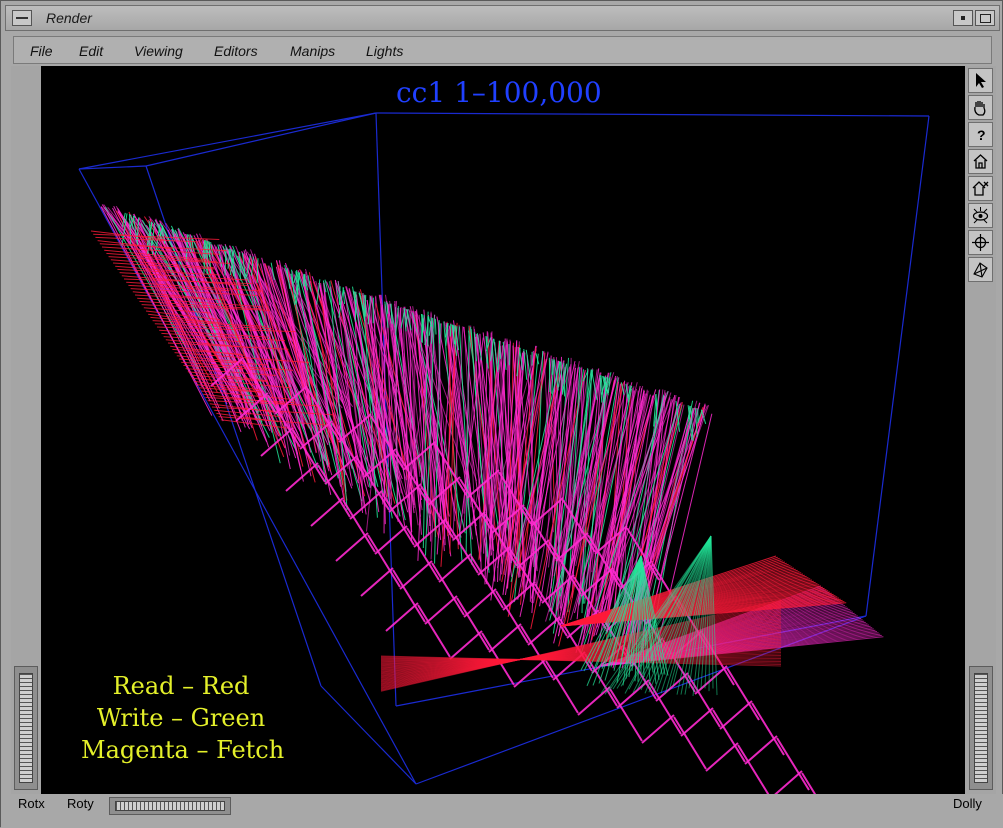 Image resolution: width=1003 pixels, height=828 pixels. What do you see at coordinates (967, 803) in the screenshot?
I see `dolly-label: Dolly` at bounding box center [967, 803].